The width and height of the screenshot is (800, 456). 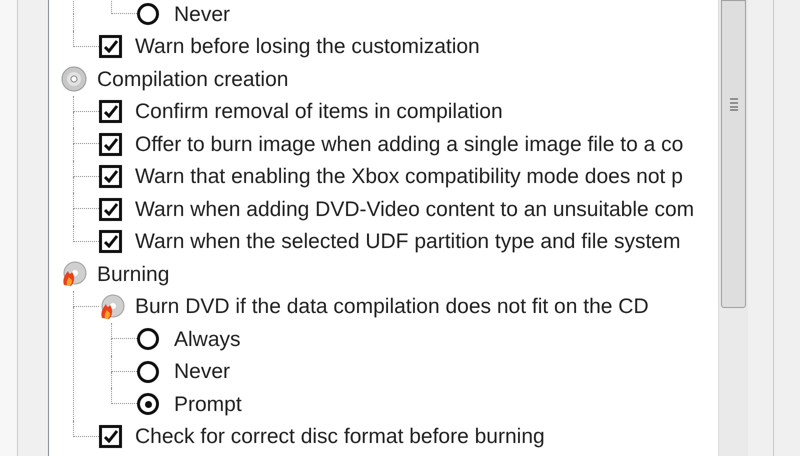 I want to click on option-label: Offer to burn image when adding a single image file to a co, so click(x=409, y=144).